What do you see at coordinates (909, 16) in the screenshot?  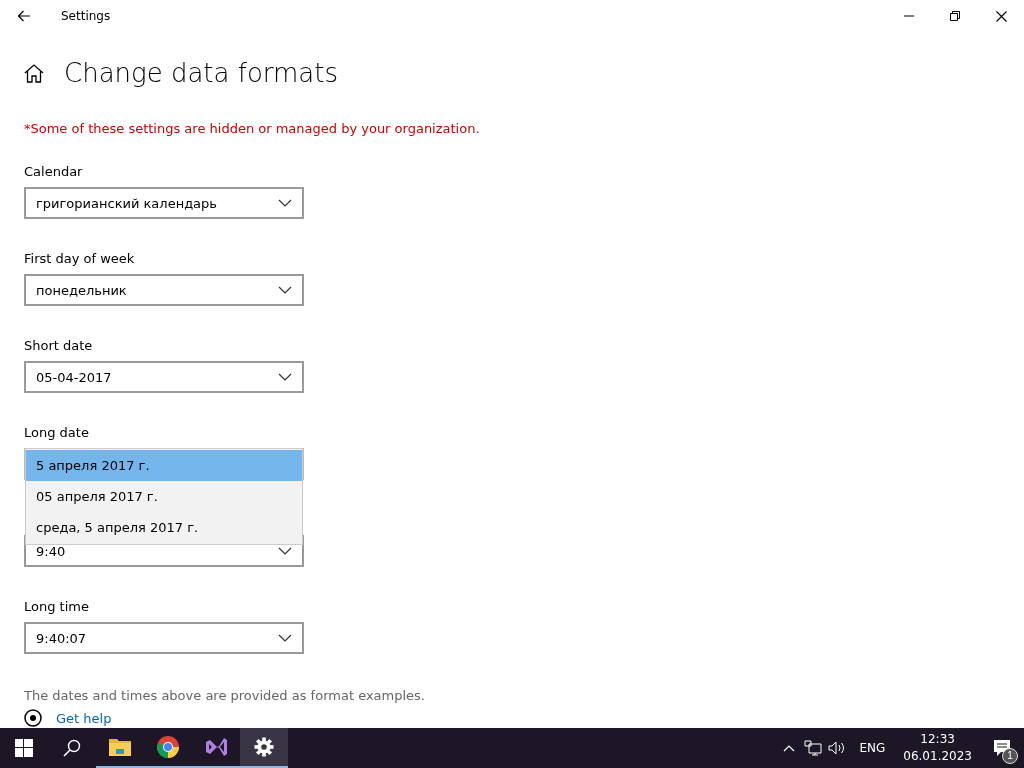 I see `minimize-icon` at bounding box center [909, 16].